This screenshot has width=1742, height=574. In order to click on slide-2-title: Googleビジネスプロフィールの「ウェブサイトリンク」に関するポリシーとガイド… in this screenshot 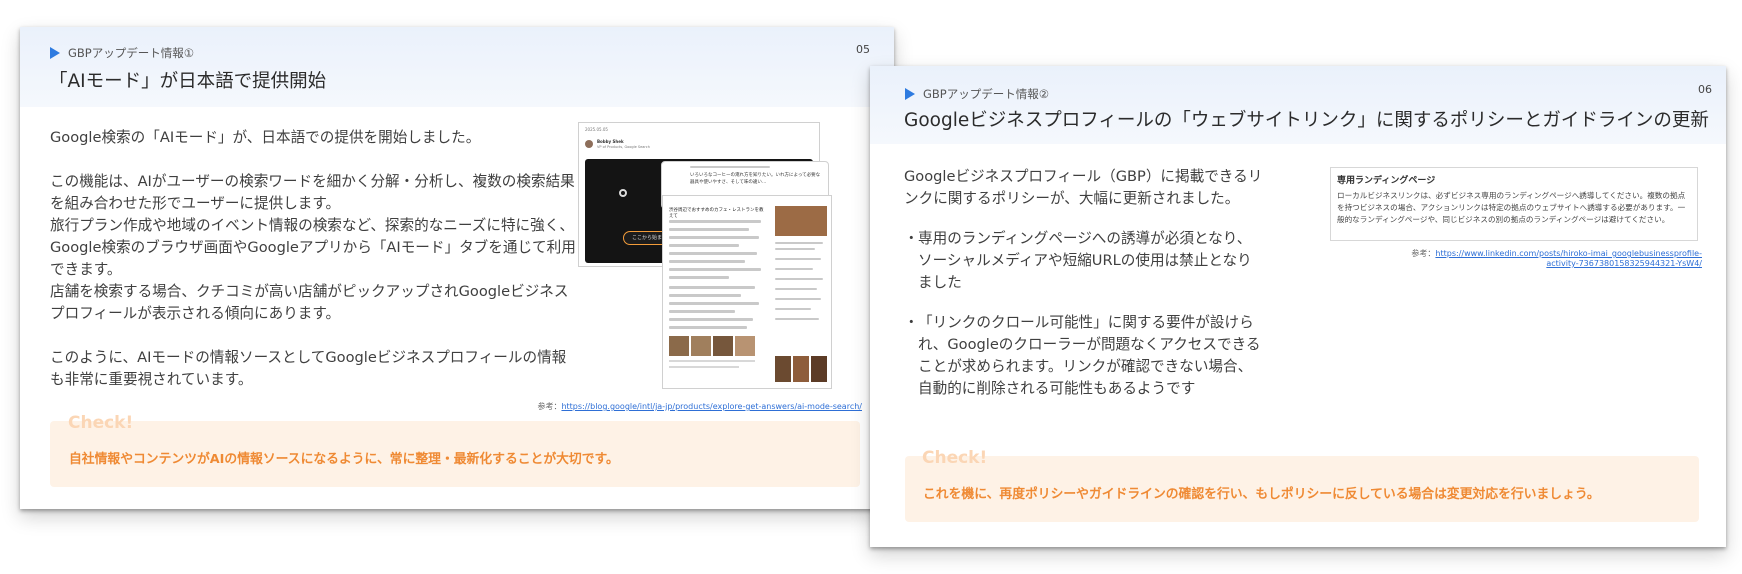, I will do `click(1306, 120)`.